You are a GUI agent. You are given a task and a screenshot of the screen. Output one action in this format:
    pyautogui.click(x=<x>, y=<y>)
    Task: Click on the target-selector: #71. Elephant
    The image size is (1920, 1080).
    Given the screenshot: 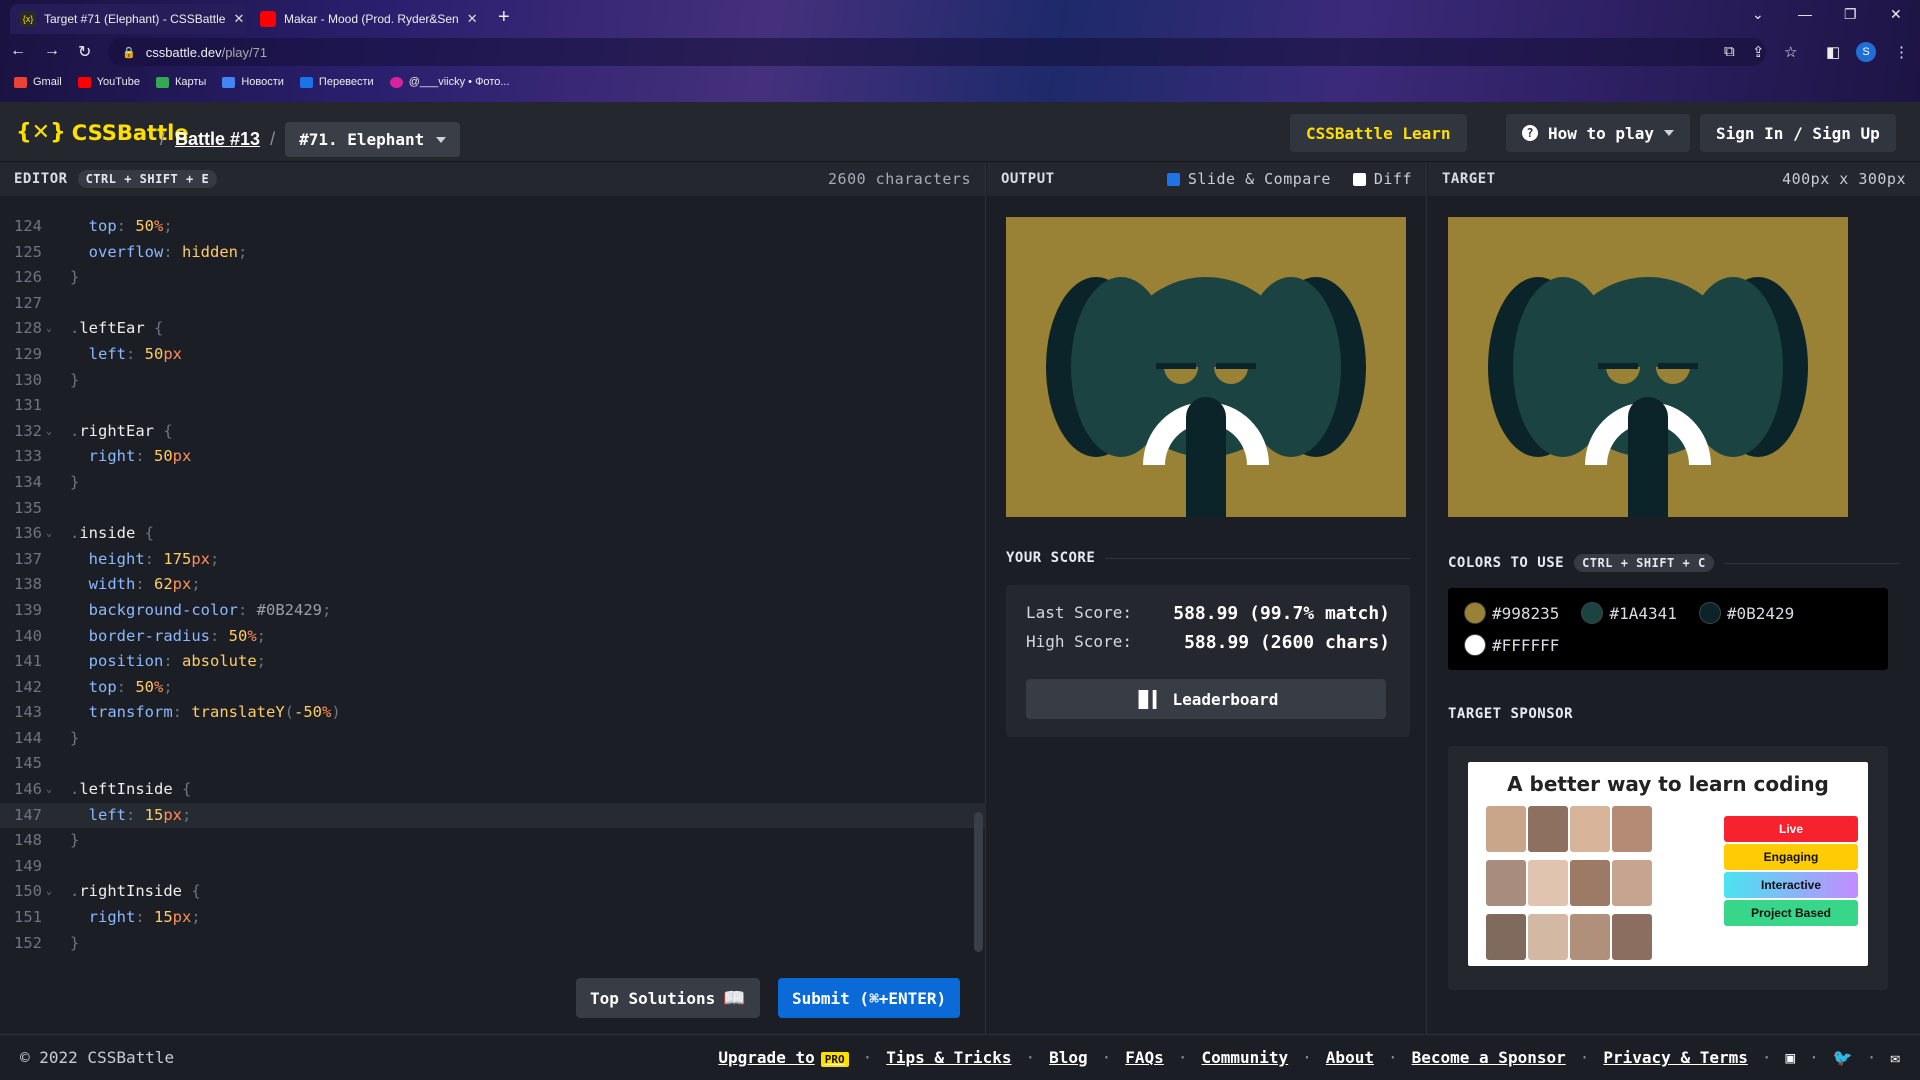 What is the action you would take?
    pyautogui.click(x=373, y=139)
    